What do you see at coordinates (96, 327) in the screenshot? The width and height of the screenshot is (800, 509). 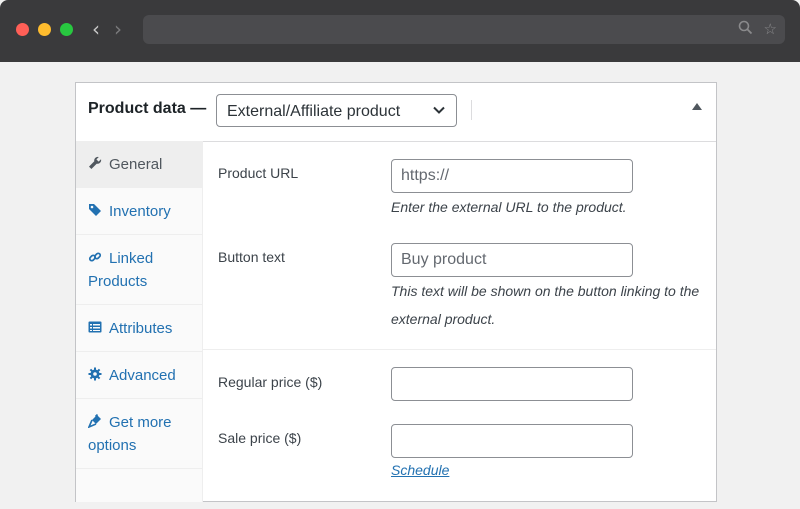 I see `list-table-icon` at bounding box center [96, 327].